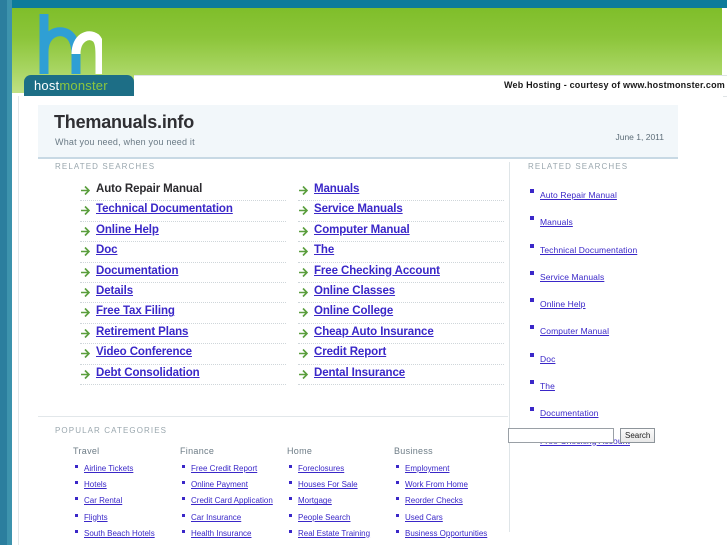 The image size is (727, 545). What do you see at coordinates (127, 230) in the screenshot?
I see `related-search-link: Online Help` at bounding box center [127, 230].